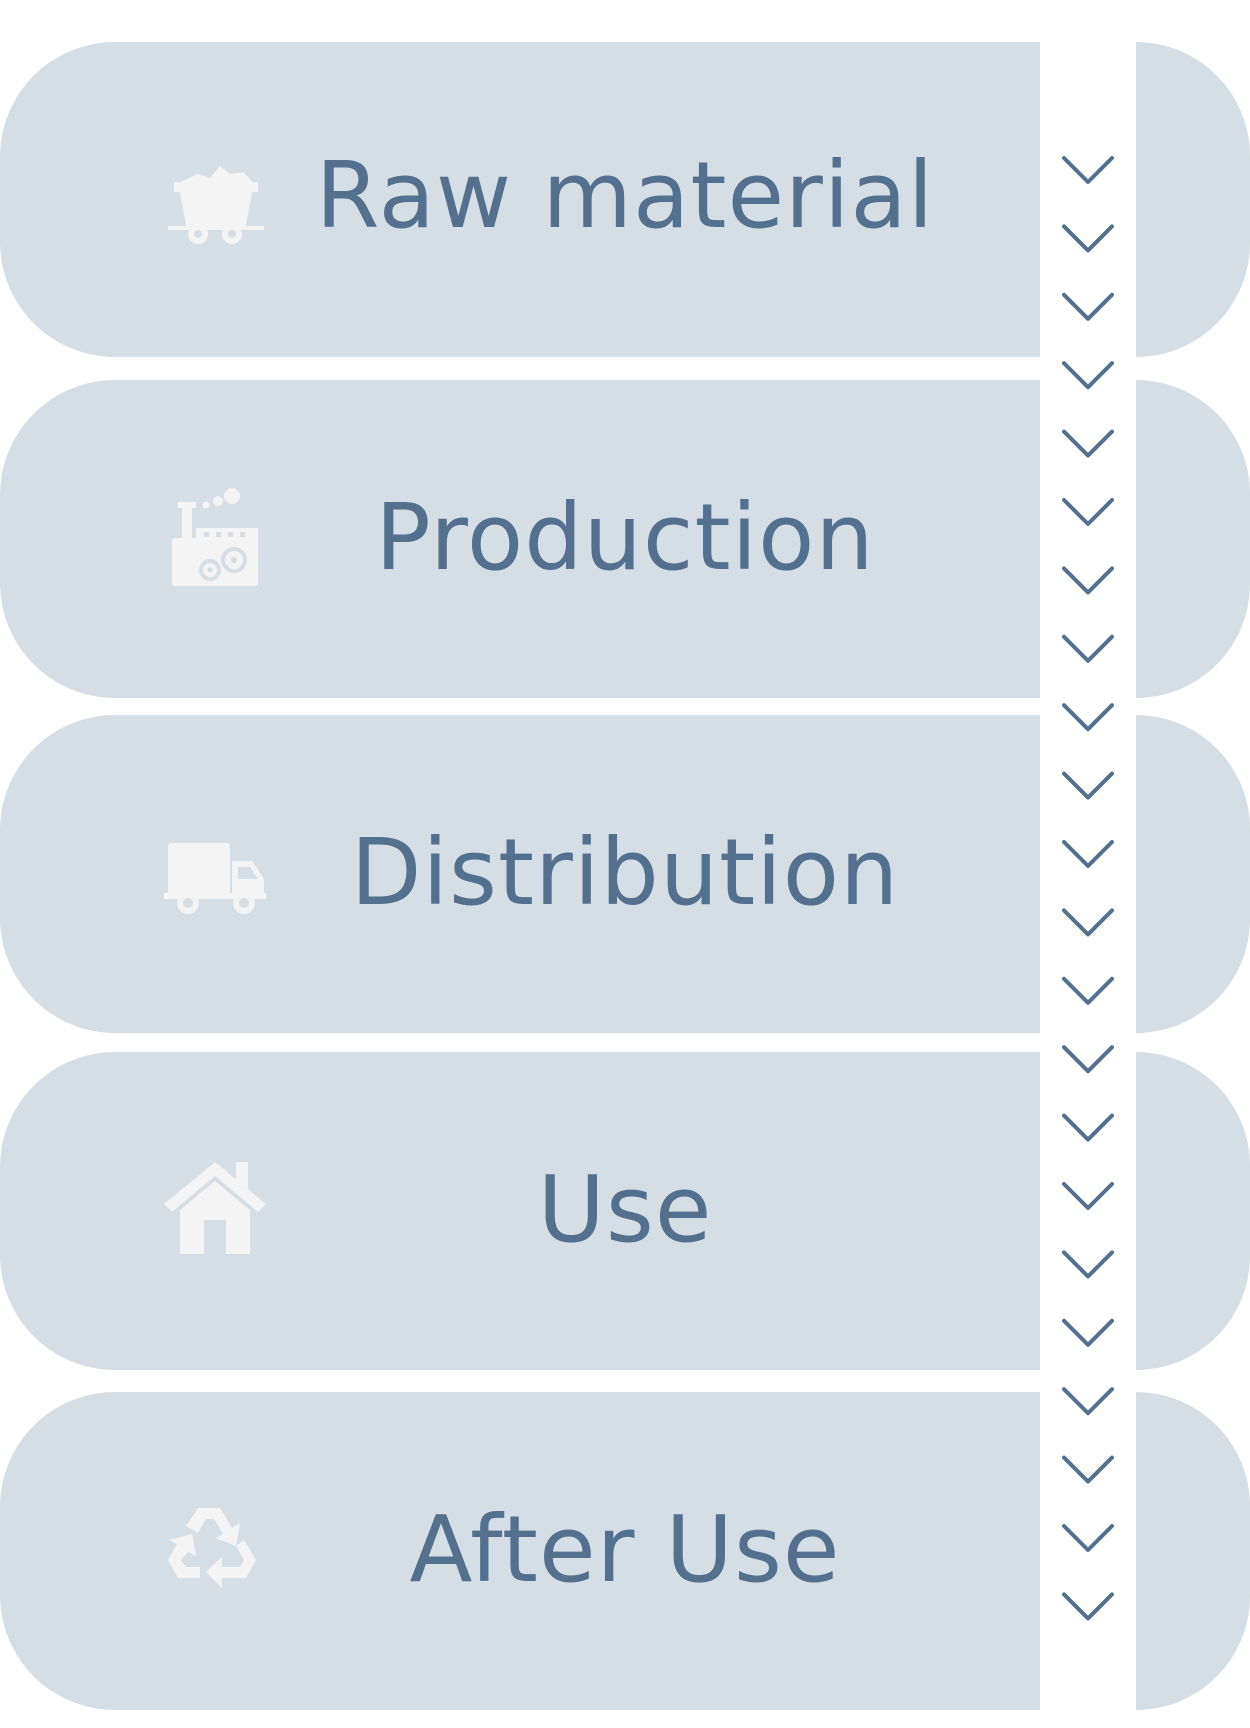 This screenshot has height=1728, width=1250. I want to click on stage-cap-distribution, so click(1193, 874).